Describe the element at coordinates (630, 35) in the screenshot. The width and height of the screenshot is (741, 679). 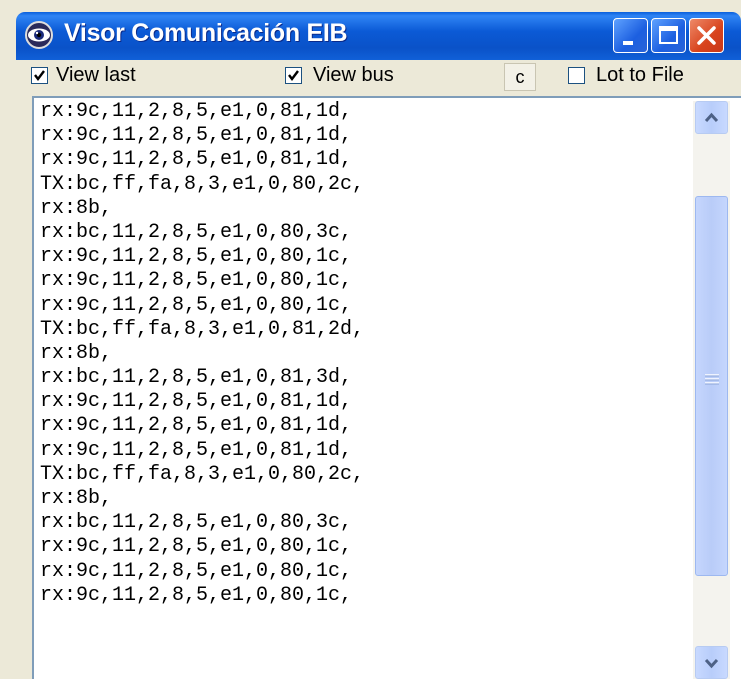
I see `minimize-button` at that location.